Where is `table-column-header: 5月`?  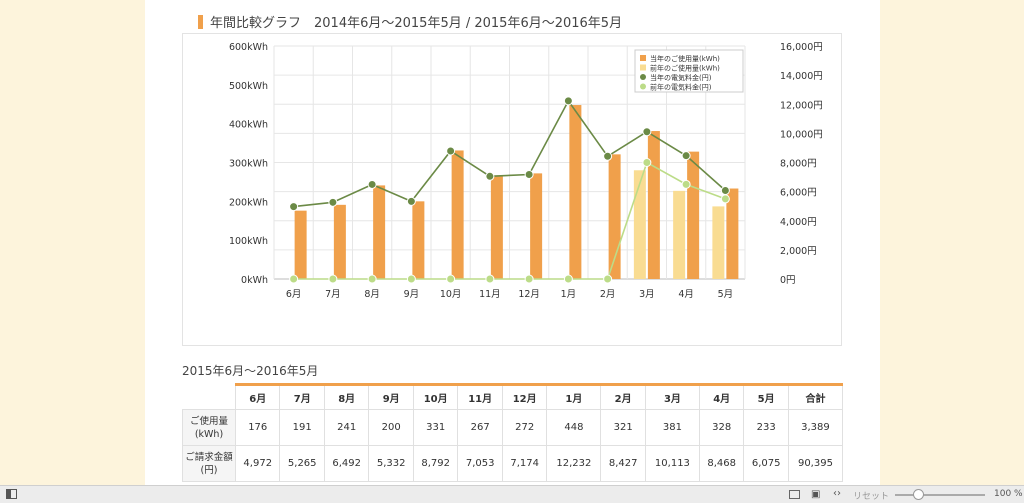 table-column-header: 5月 is located at coordinates (766, 396).